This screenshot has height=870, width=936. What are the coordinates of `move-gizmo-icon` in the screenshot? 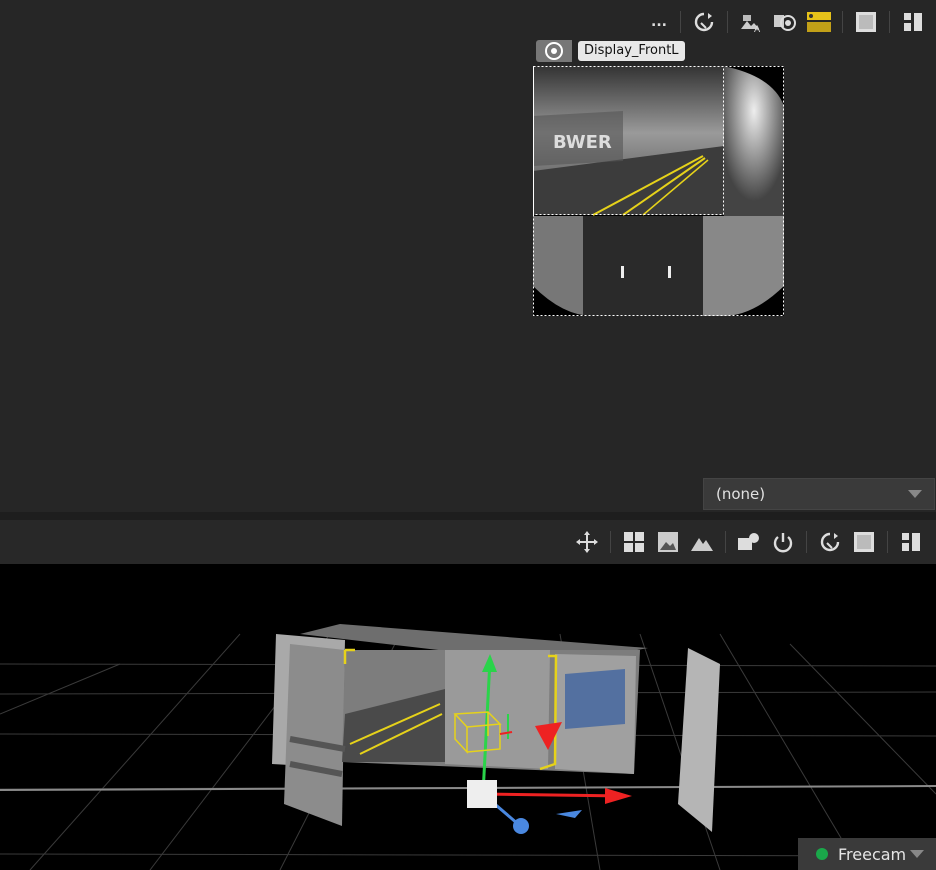 It's located at (587, 542).